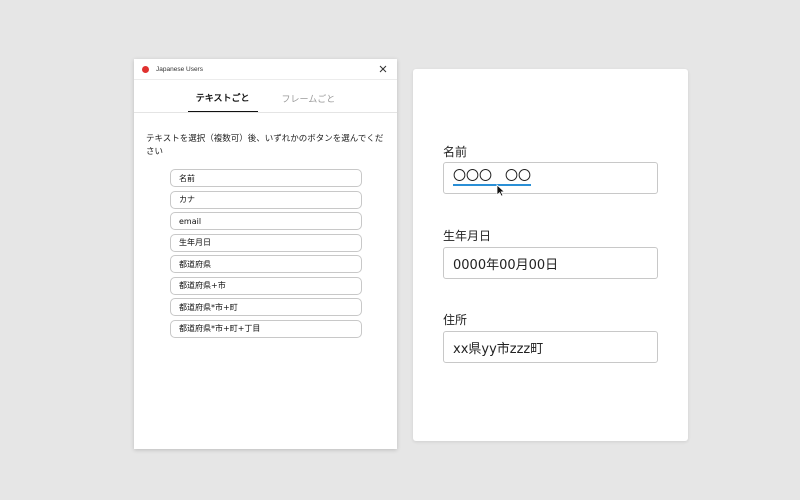 The image size is (800, 500). What do you see at coordinates (266, 285) in the screenshot?
I see `prefecture-city-button: 都道府県+市` at bounding box center [266, 285].